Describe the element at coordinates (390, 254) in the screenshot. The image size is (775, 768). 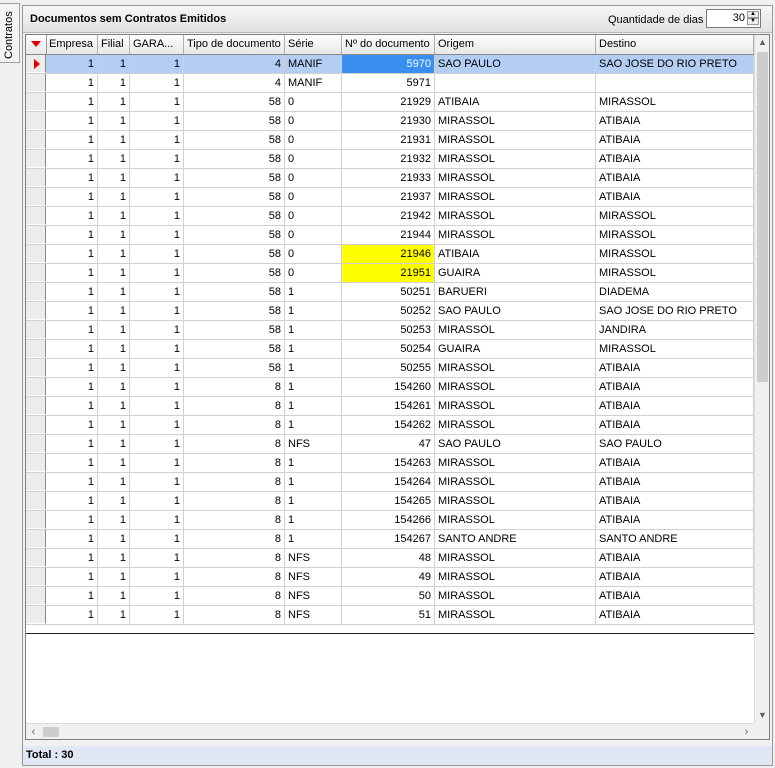
I see `table-row: 1 1 1 58 0 21946 ATIBAIA MIRASSOL` at that location.